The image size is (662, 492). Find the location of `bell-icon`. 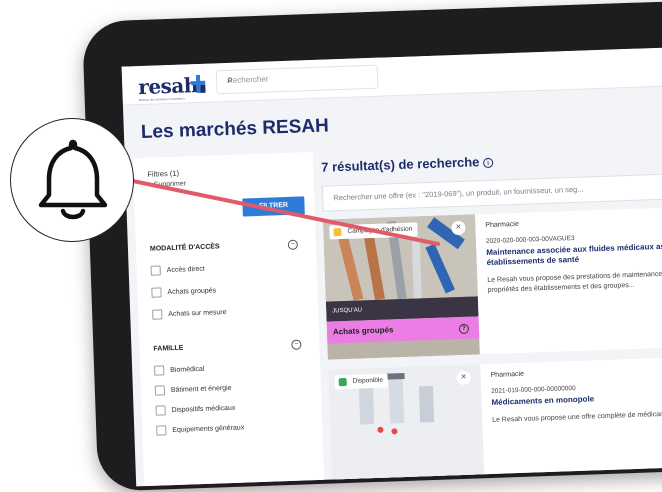

bell-icon is located at coordinates (73, 179).